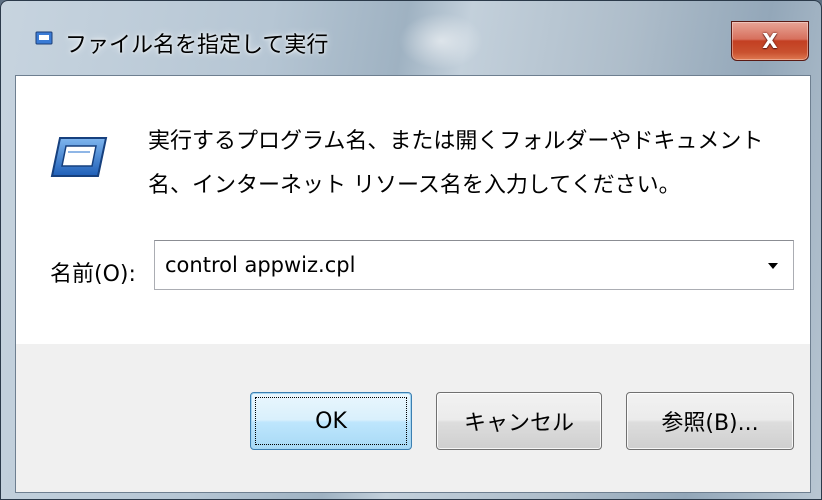 Image resolution: width=822 pixels, height=500 pixels. I want to click on run-icon, so click(44, 38).